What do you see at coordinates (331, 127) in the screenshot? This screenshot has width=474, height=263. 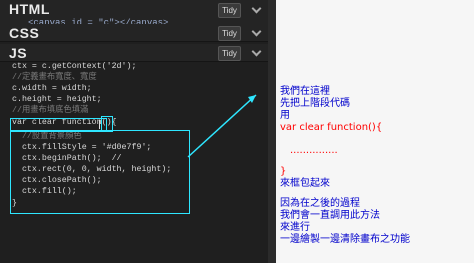 I see `annotation-code: var clear function(){` at bounding box center [331, 127].